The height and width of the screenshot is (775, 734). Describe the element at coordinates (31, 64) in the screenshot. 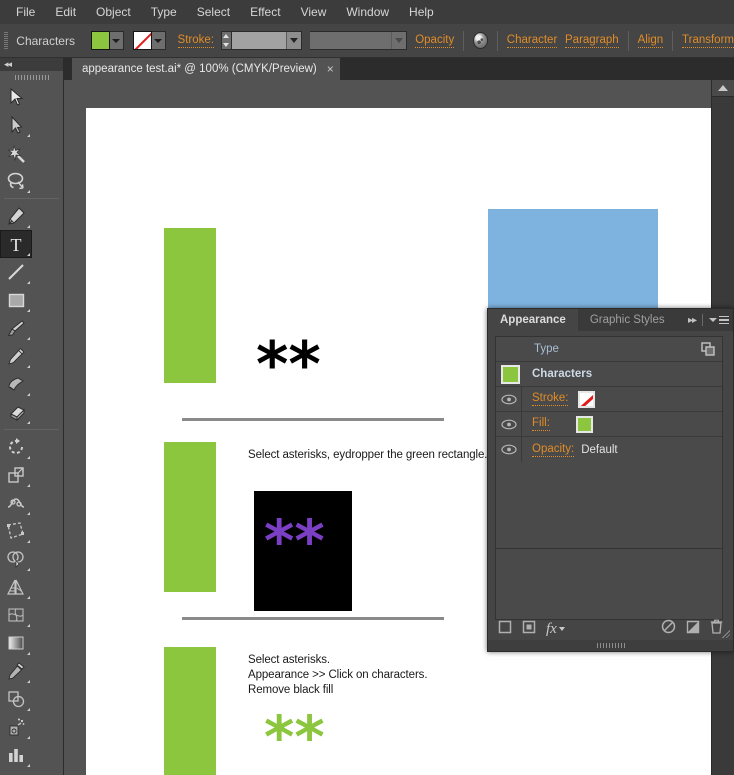

I see `tools-panel-header: ◂◂` at that location.